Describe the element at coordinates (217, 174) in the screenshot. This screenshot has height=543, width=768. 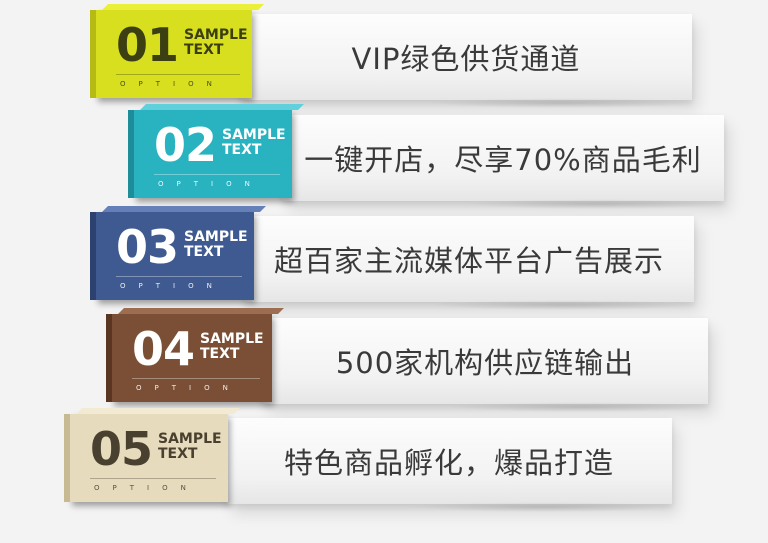
I see `badge-2-divider` at that location.